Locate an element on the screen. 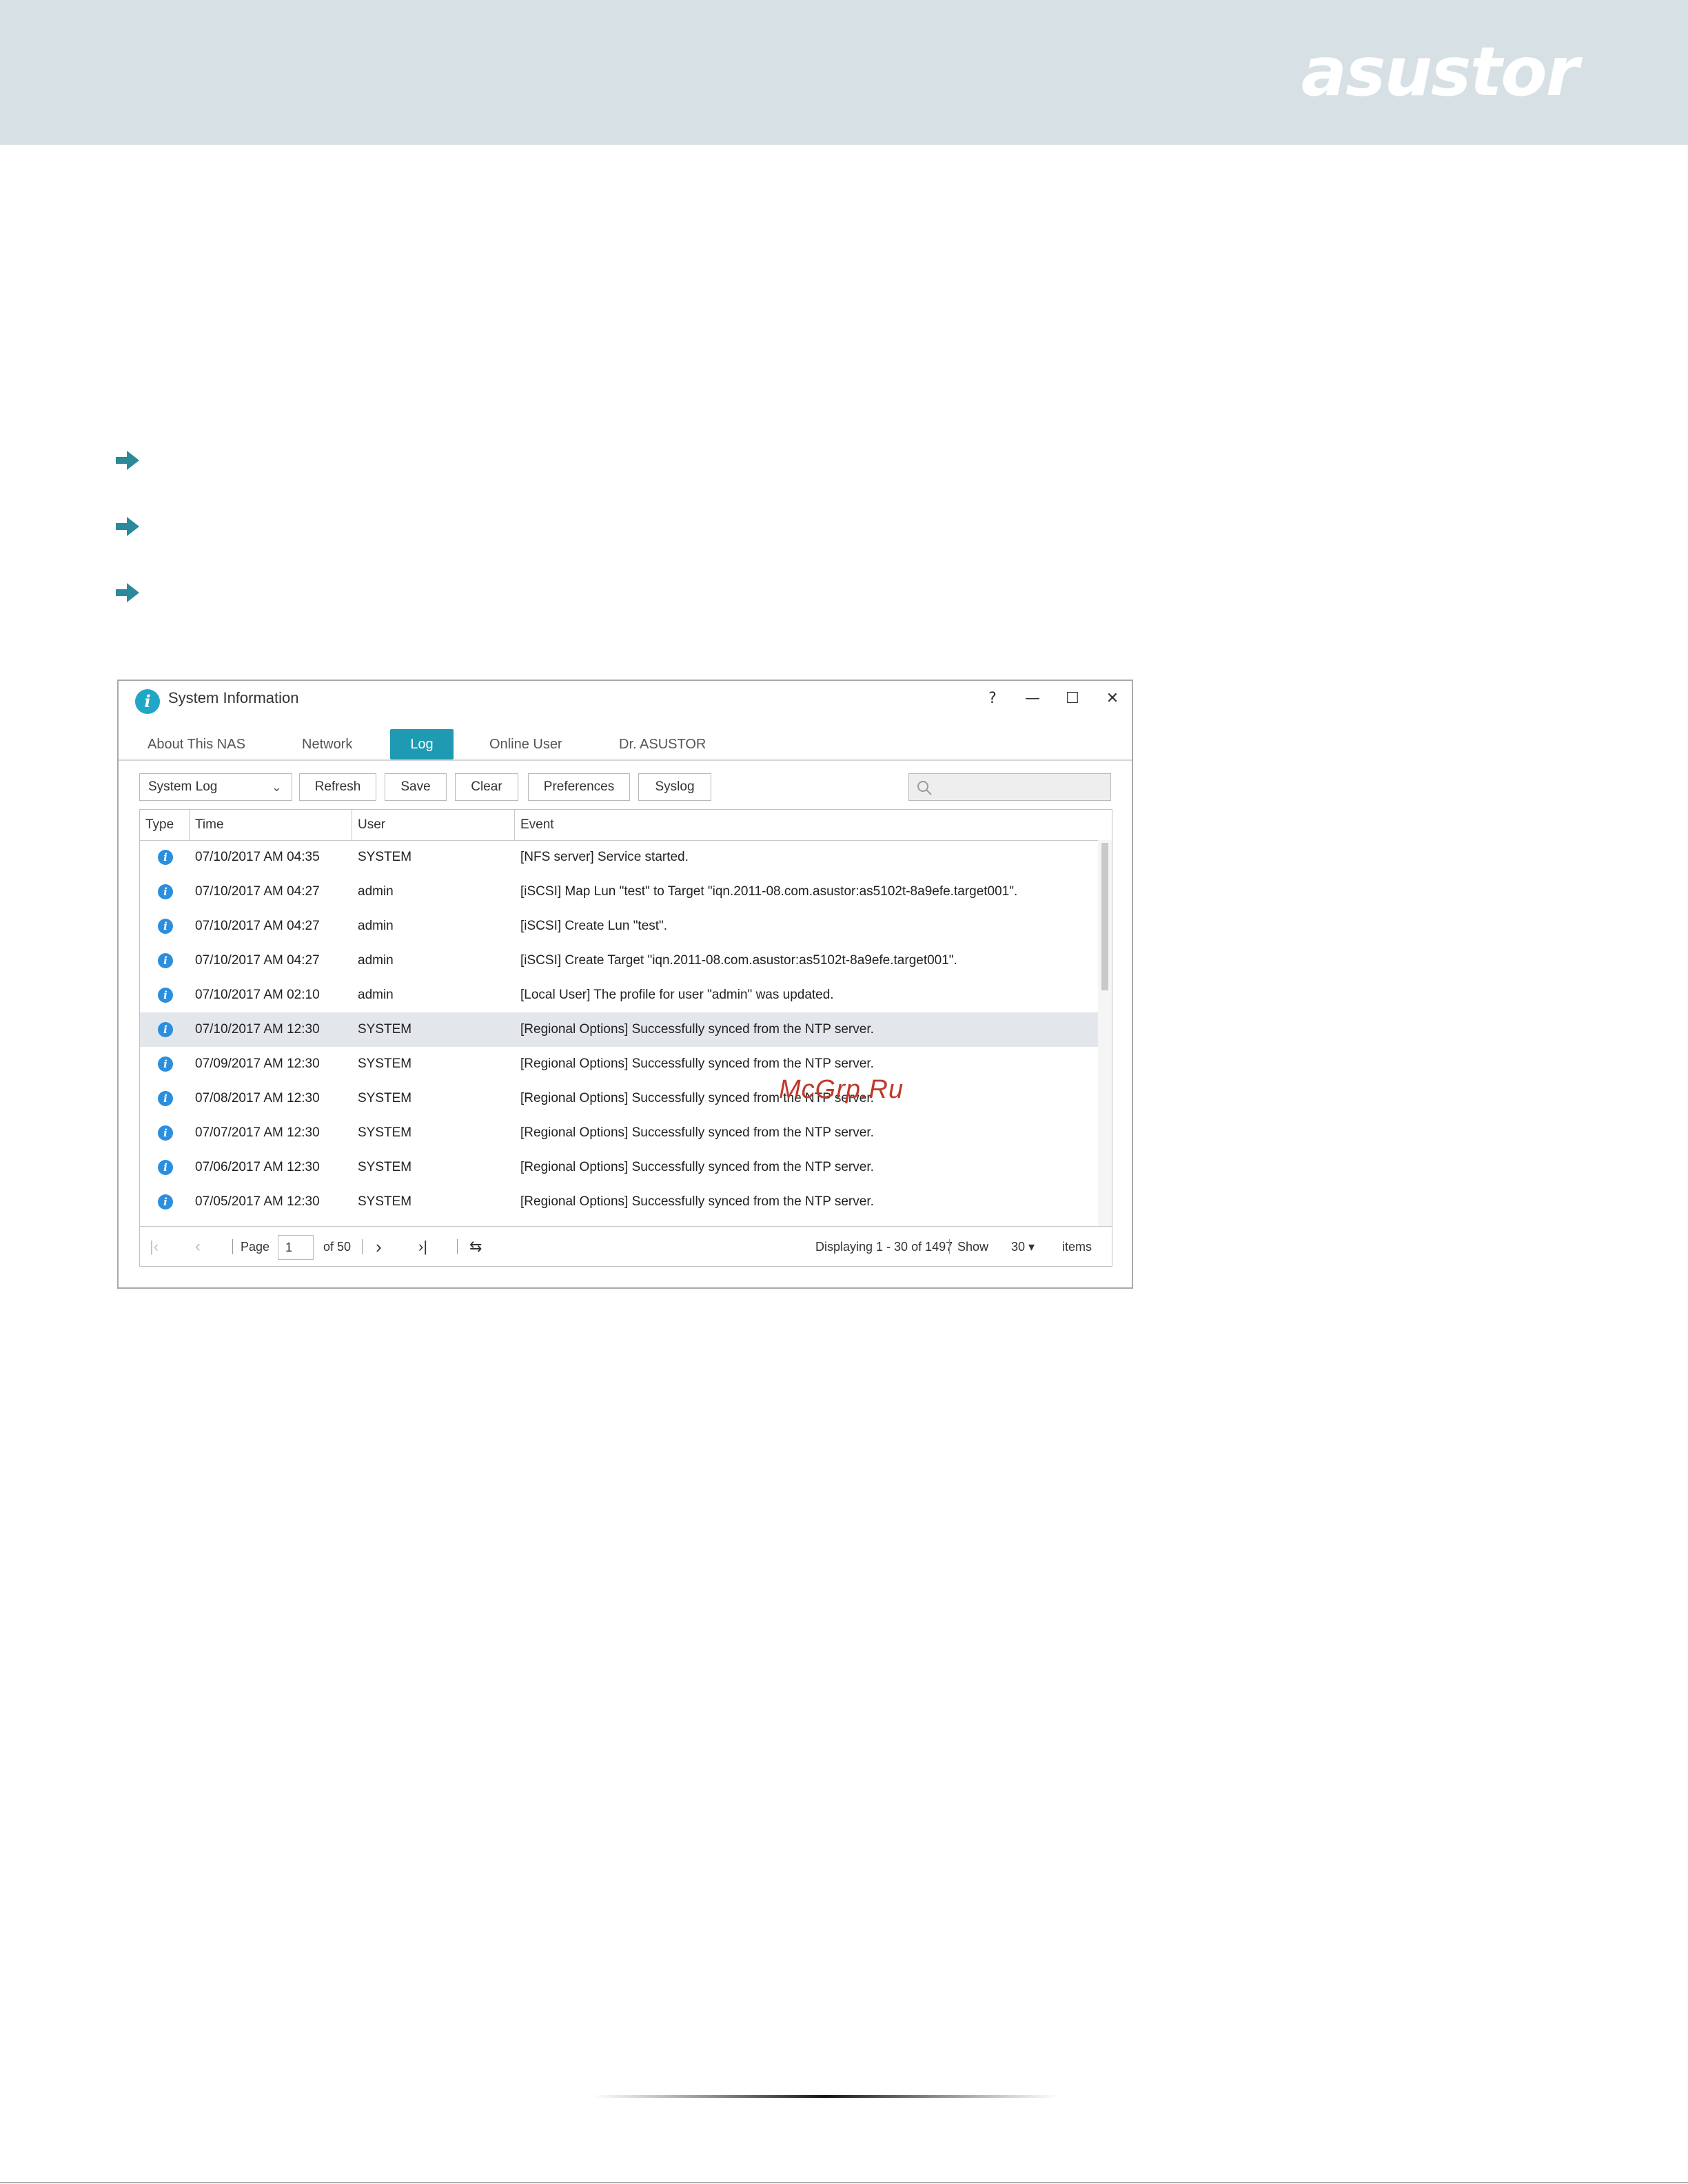 The width and height of the screenshot is (1688, 2184). tab-about-this-nas: About This NAS is located at coordinates (196, 744).